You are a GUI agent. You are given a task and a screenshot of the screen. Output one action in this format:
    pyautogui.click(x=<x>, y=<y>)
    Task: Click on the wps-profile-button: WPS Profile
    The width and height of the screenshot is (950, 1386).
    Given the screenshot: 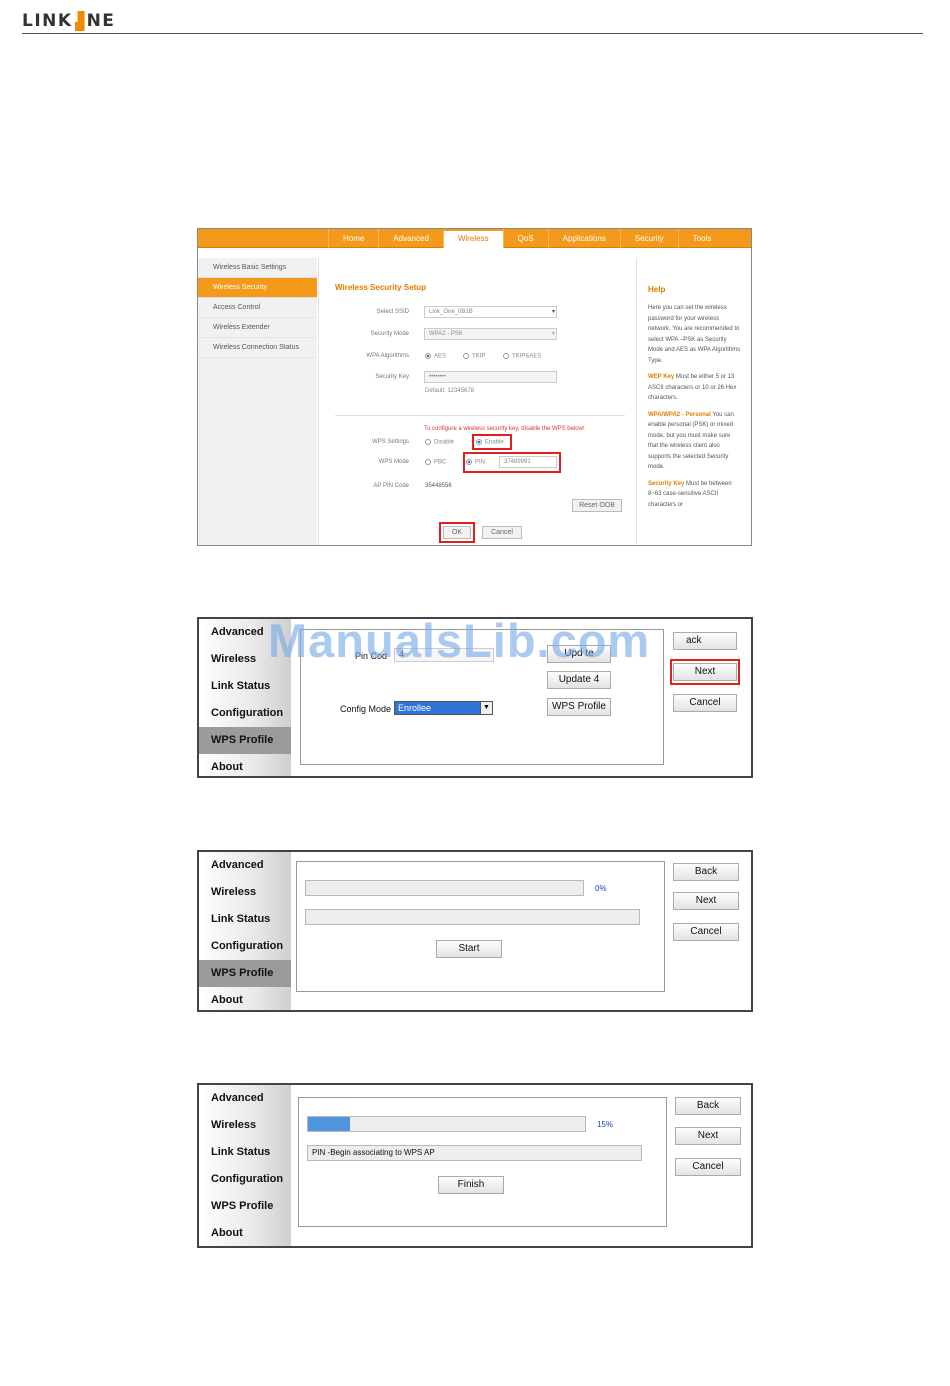 What is the action you would take?
    pyautogui.click(x=579, y=707)
    